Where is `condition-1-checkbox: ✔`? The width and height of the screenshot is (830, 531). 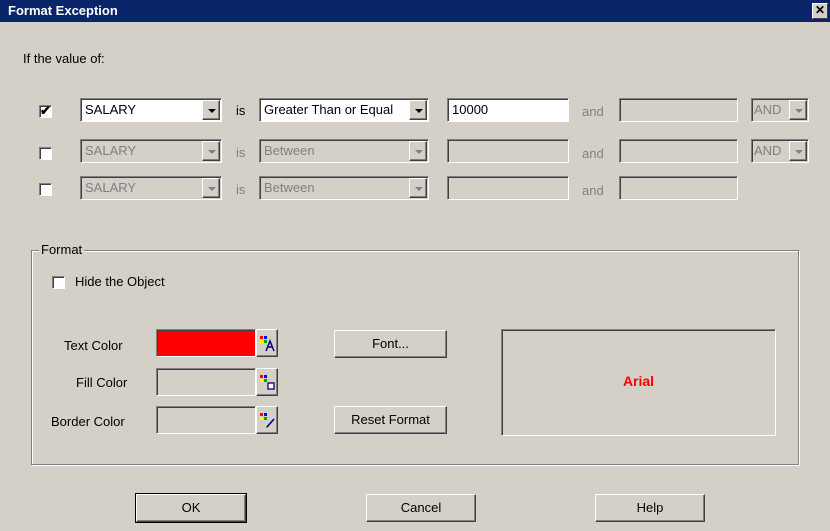
condition-1-checkbox: ✔ is located at coordinates (45, 110).